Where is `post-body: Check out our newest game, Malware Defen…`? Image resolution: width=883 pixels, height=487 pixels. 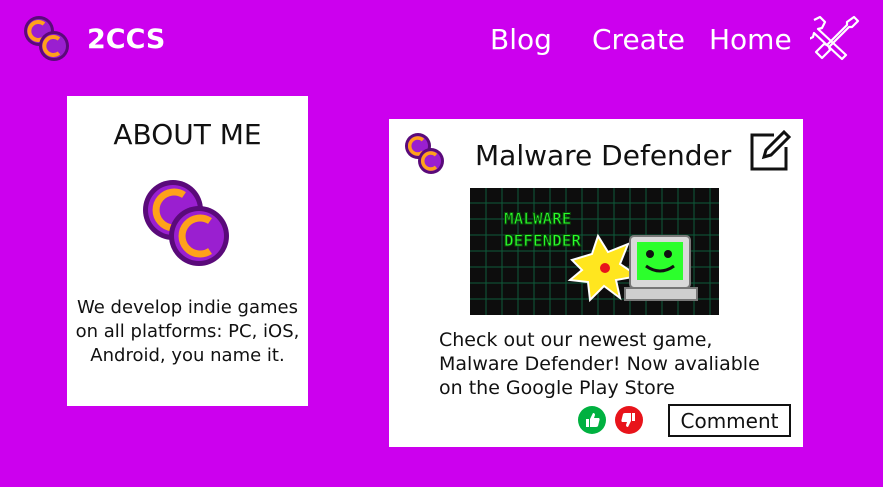
post-body: Check out our newest game, Malware Defen… is located at coordinates (599, 364).